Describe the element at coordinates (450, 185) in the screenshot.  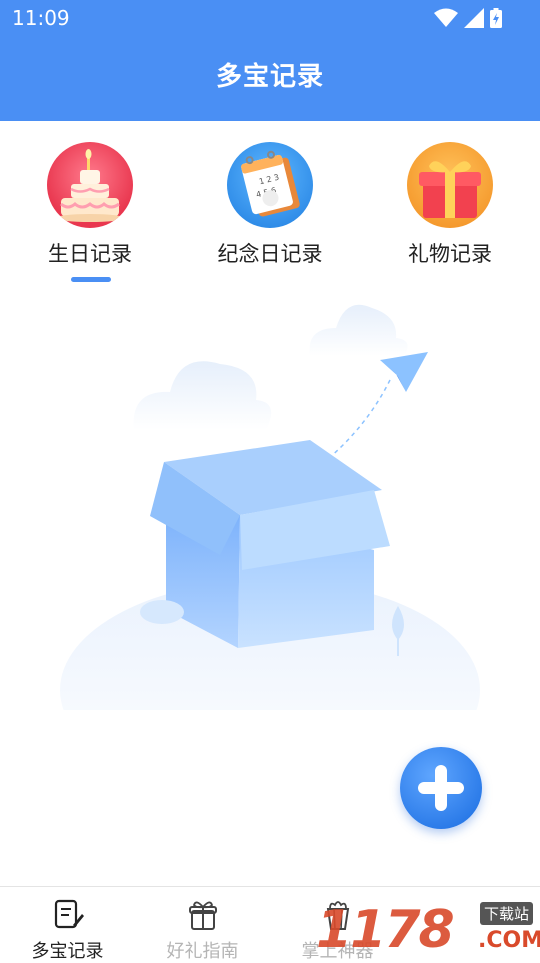
I see `gift-box-icon` at that location.